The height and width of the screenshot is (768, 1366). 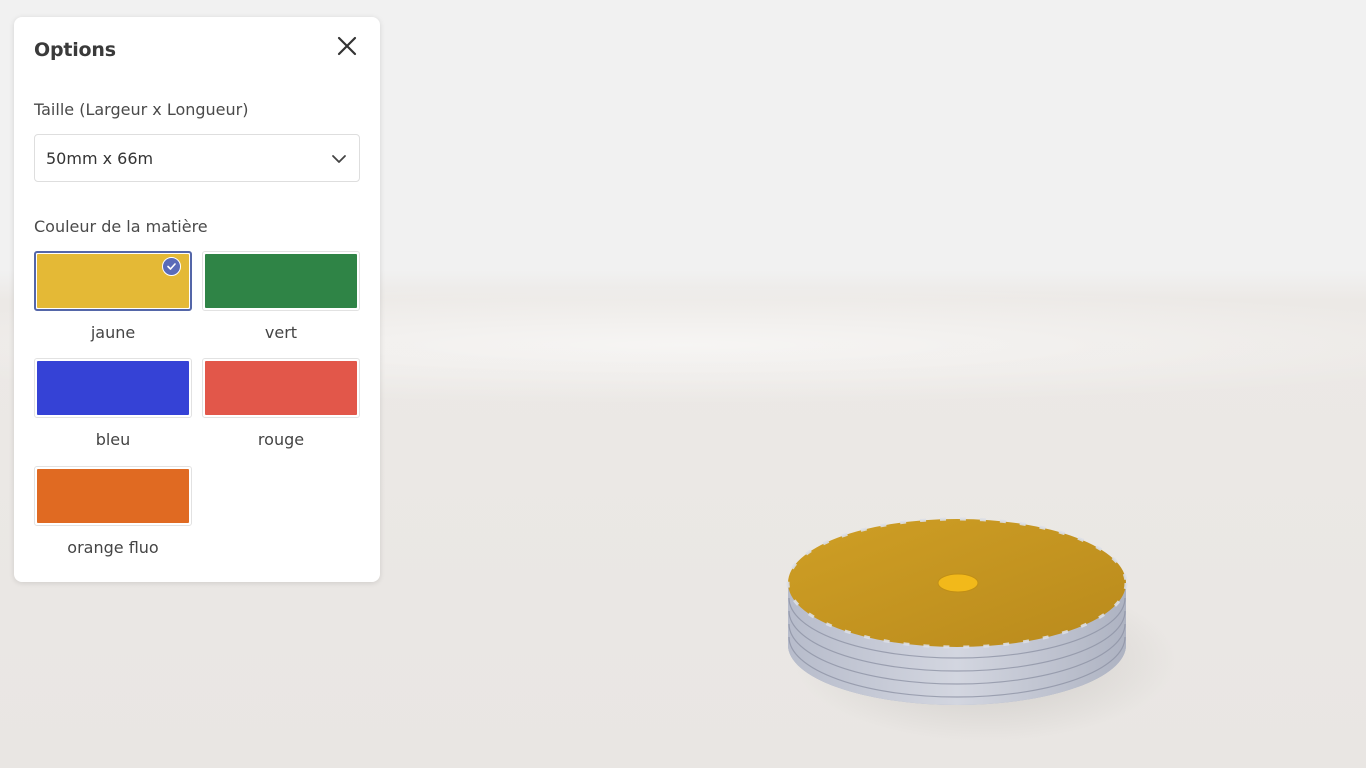 I want to click on color-option-label: vert, so click(x=281, y=332).